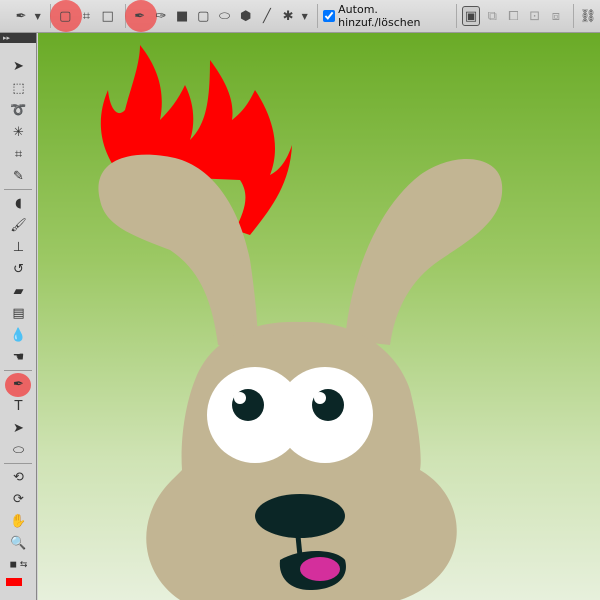  What do you see at coordinates (424, 251) in the screenshot?
I see `right-ear` at bounding box center [424, 251].